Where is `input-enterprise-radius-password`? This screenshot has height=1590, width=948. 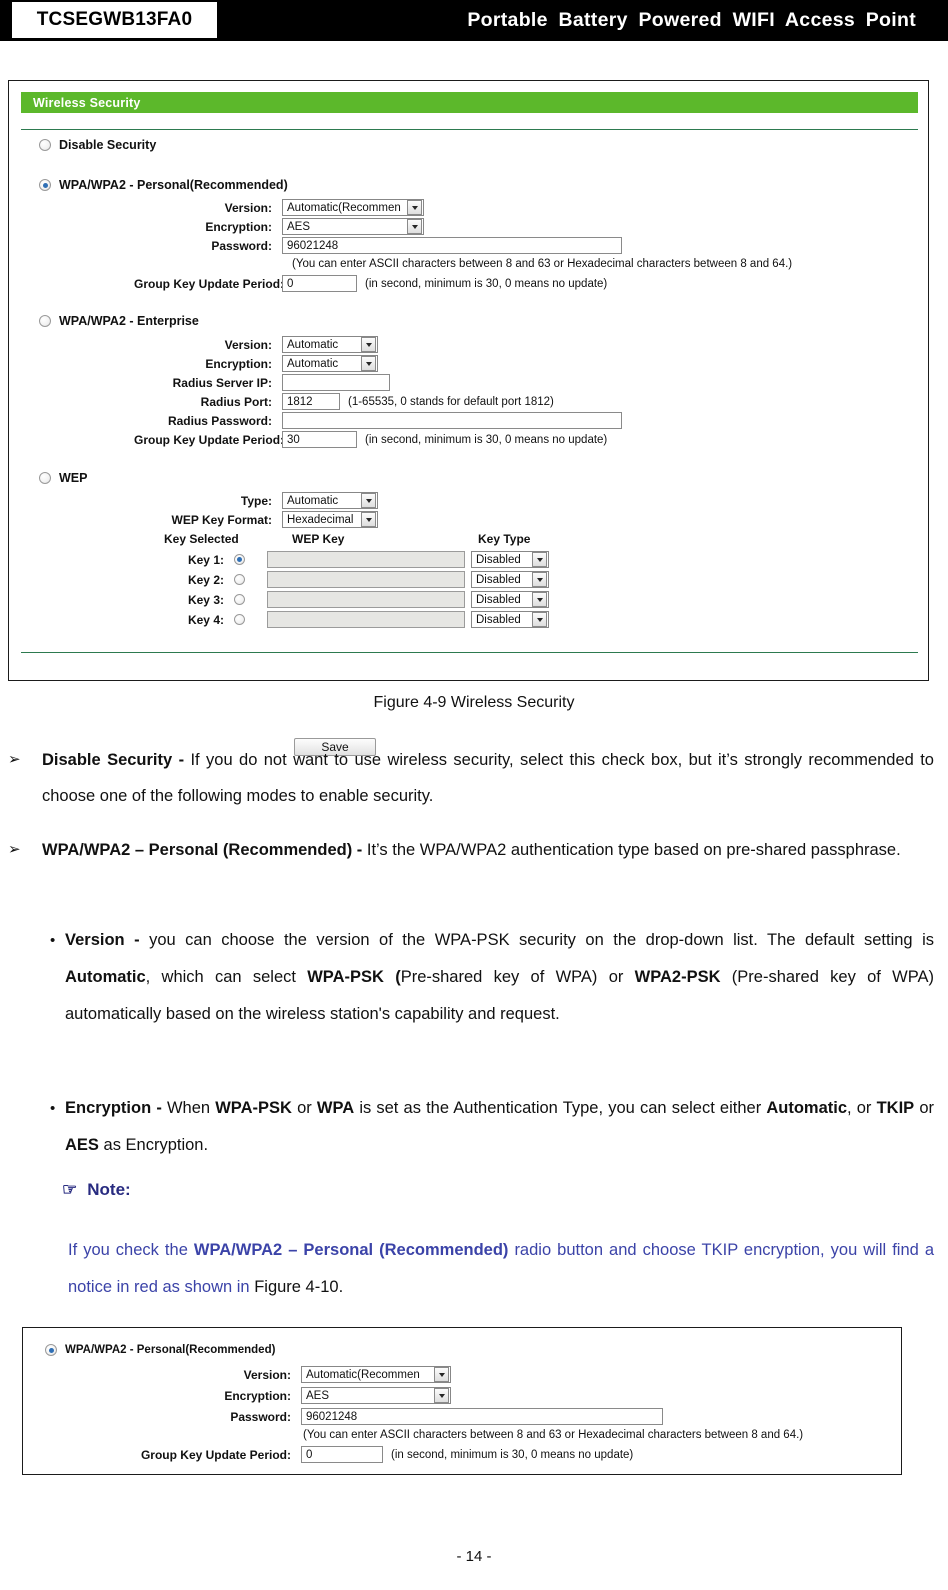
input-enterprise-radius-password is located at coordinates (452, 420).